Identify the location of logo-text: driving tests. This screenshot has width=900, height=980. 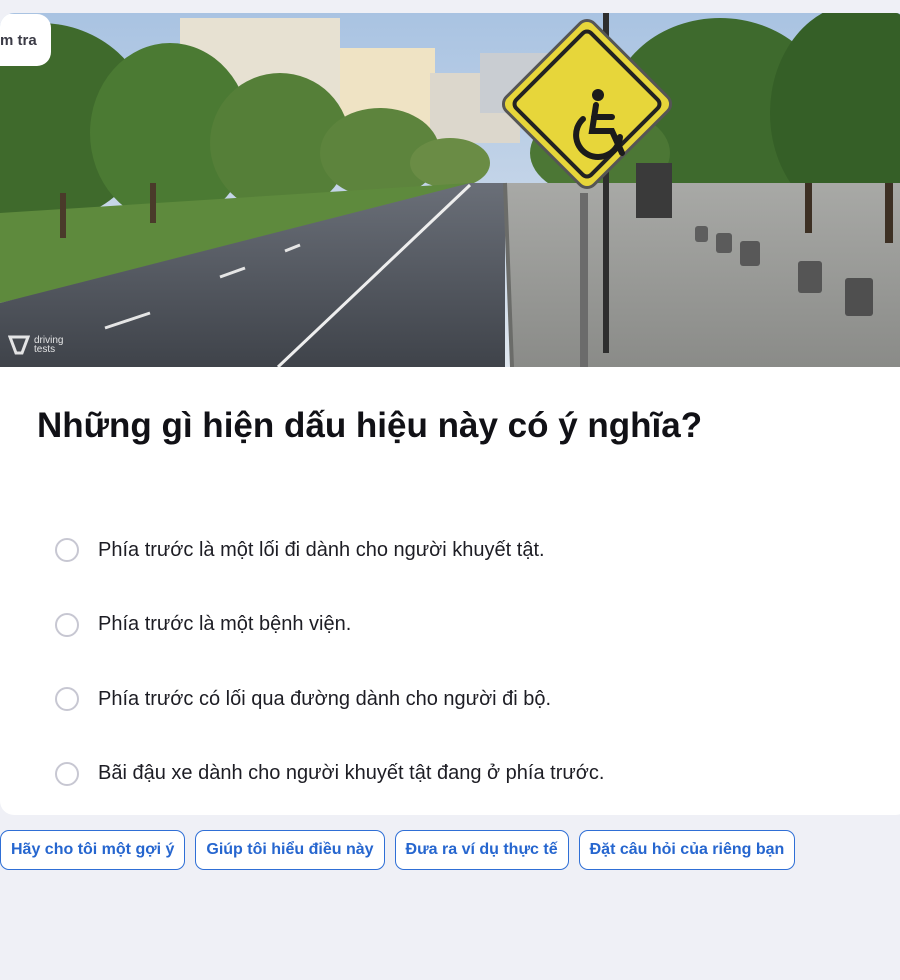
(48, 345).